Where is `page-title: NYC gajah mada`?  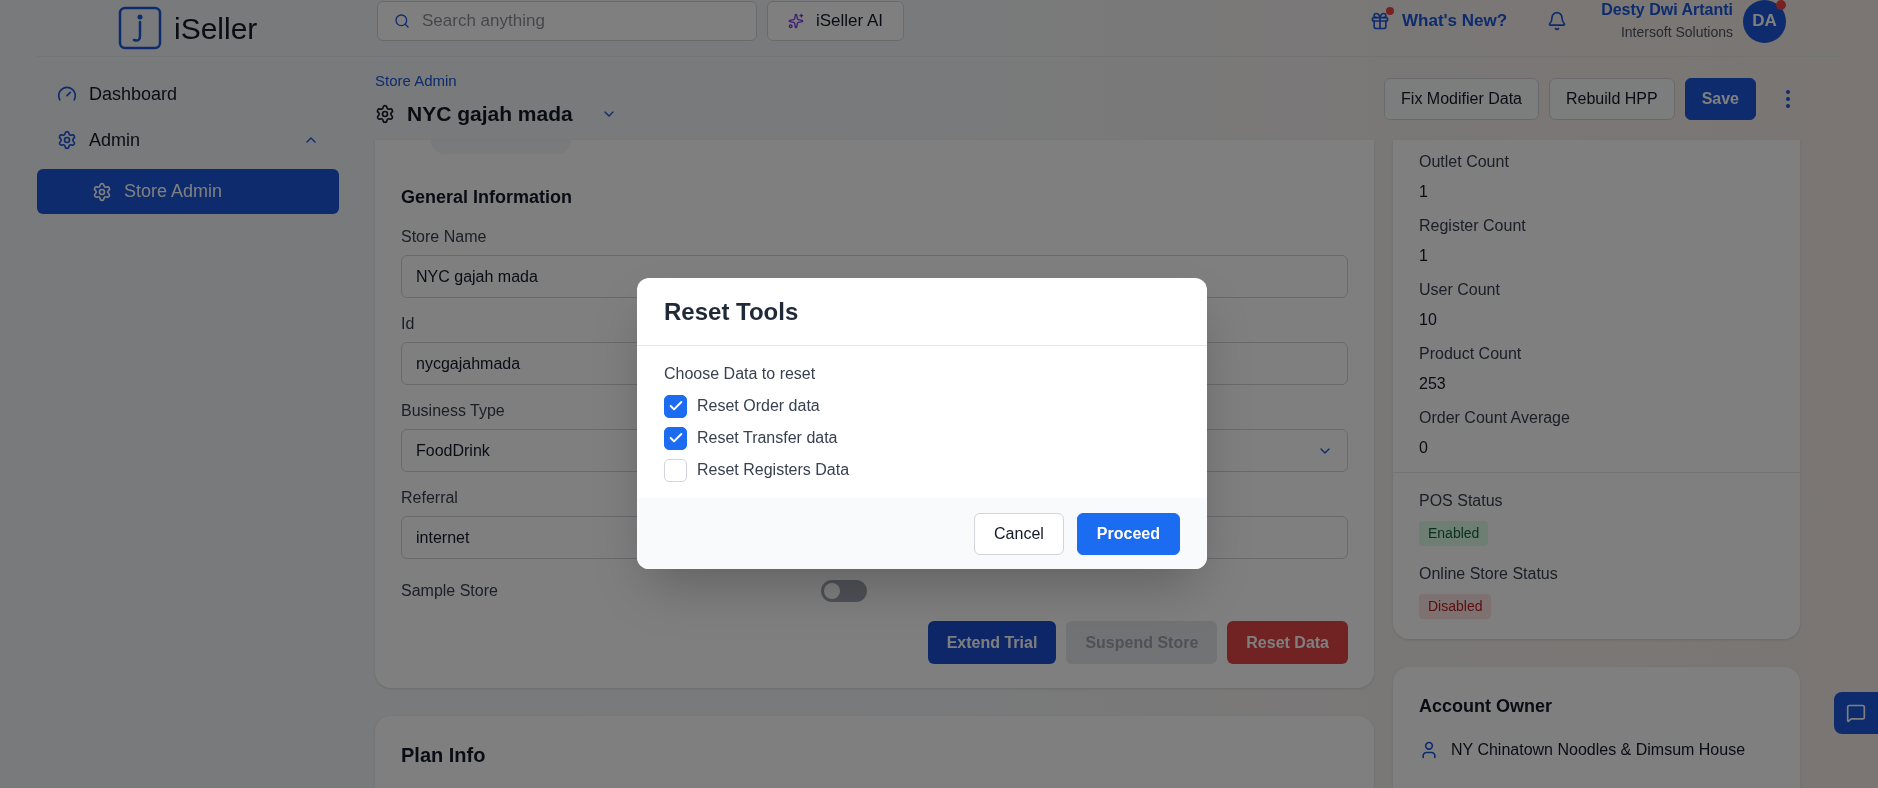
page-title: NYC gajah mada is located at coordinates (490, 114).